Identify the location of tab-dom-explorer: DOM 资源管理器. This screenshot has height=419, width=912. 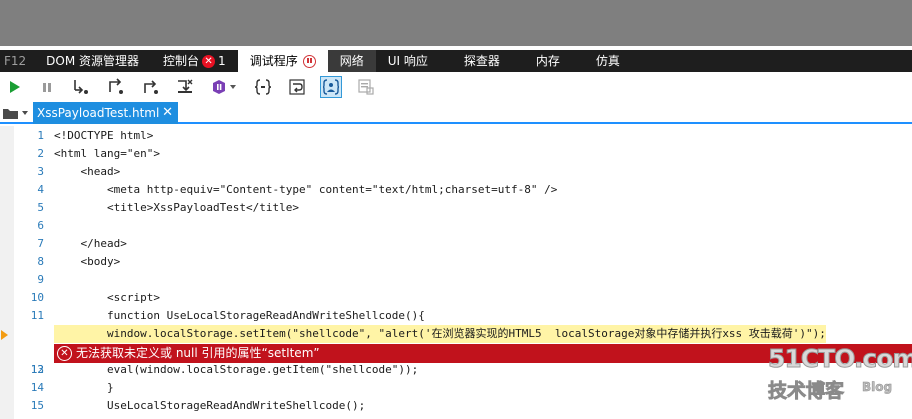
(92, 61).